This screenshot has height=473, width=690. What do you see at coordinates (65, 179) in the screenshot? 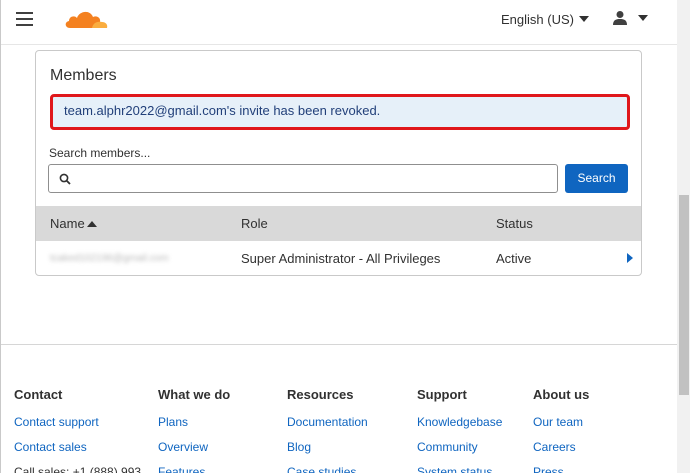
I see `search-icon` at bounding box center [65, 179].